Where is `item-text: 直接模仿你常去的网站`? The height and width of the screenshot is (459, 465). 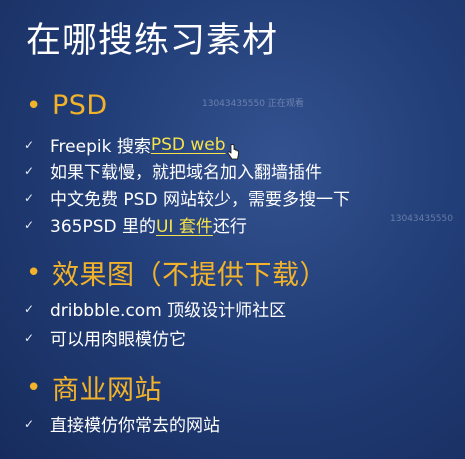
item-text: 直接模仿你常去的网站 is located at coordinates (135, 426).